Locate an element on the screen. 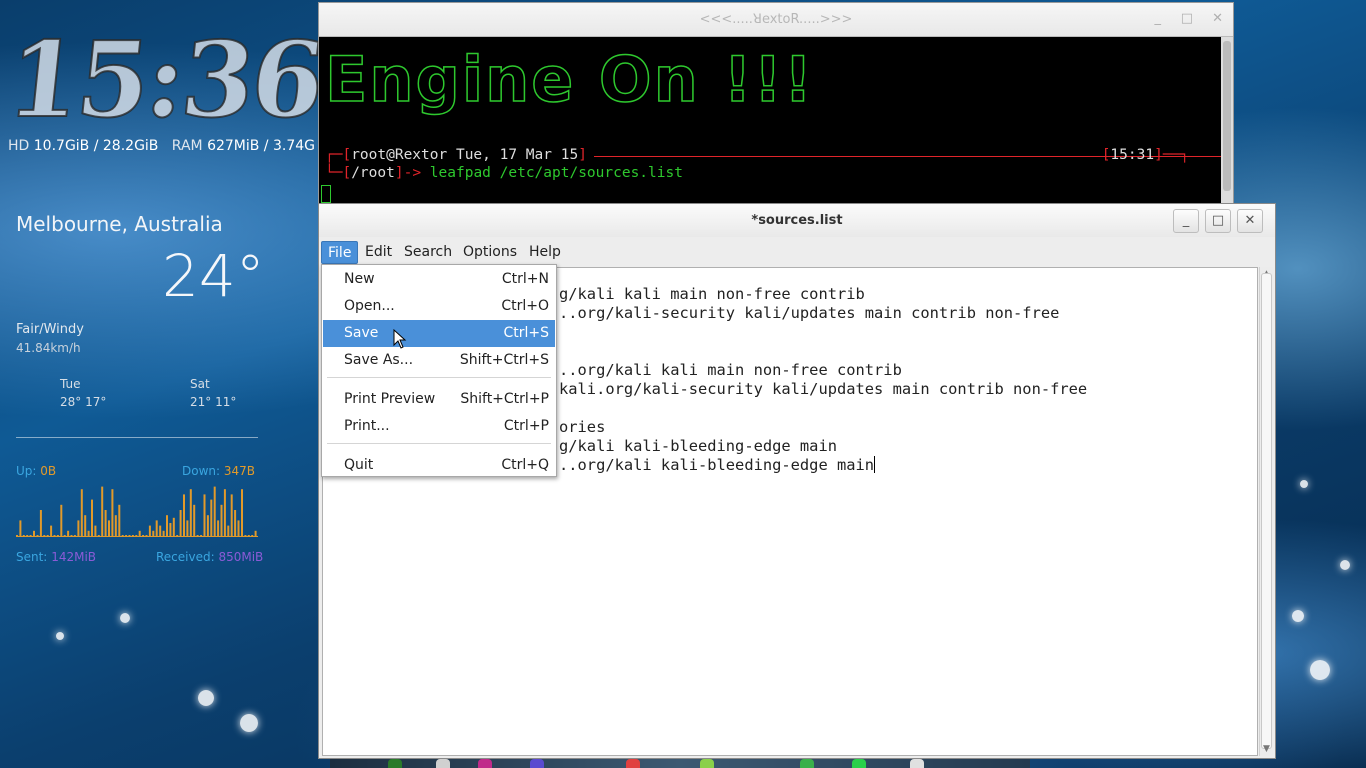  forecast-temps: 21° 11° is located at coordinates (213, 402).